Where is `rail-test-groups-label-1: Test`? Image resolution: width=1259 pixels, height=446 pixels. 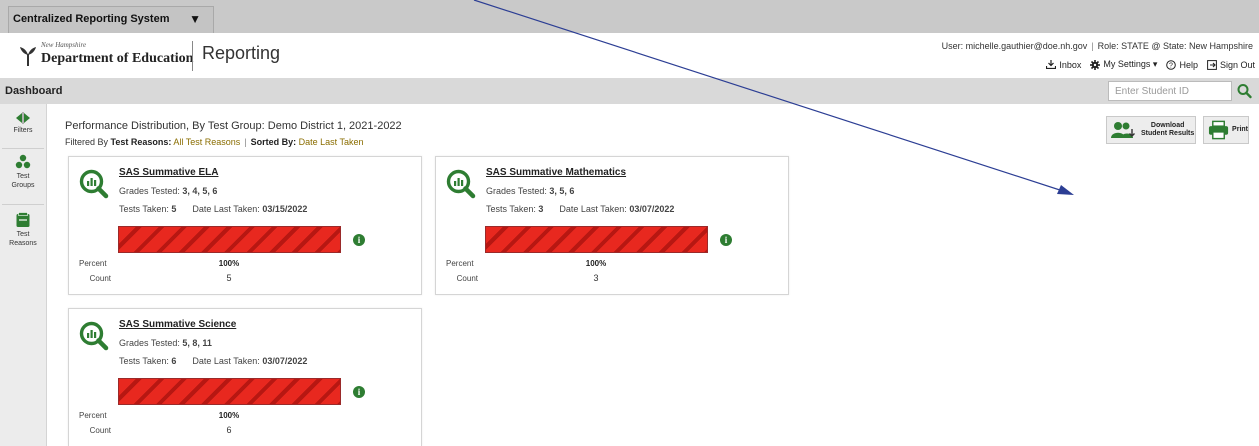
rail-test-groups-label-1: Test is located at coordinates (23, 176).